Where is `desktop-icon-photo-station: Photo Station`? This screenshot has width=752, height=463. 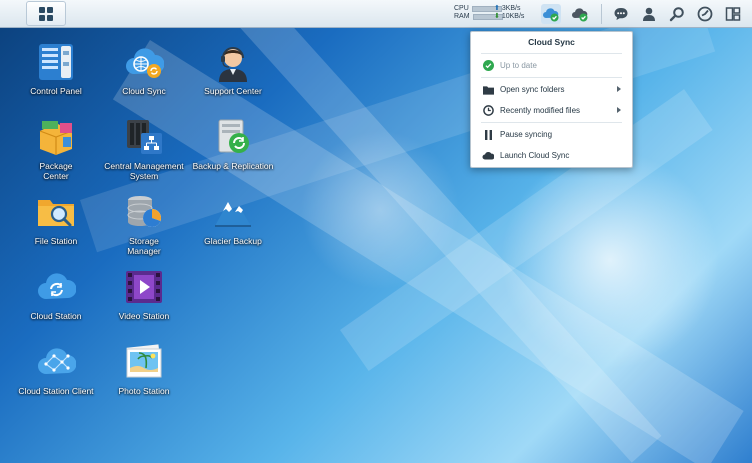 desktop-icon-photo-station: Photo Station is located at coordinates (144, 368).